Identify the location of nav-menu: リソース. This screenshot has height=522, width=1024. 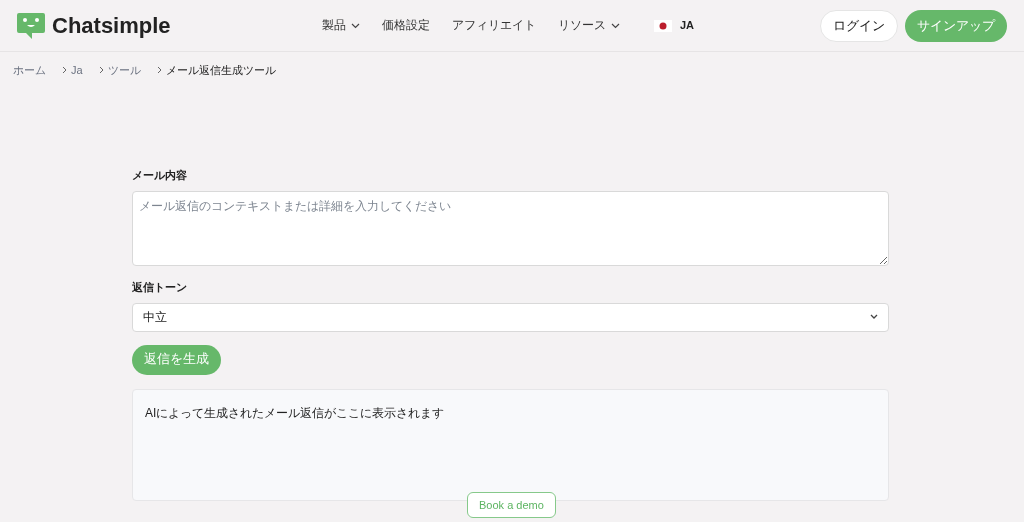
(589, 25).